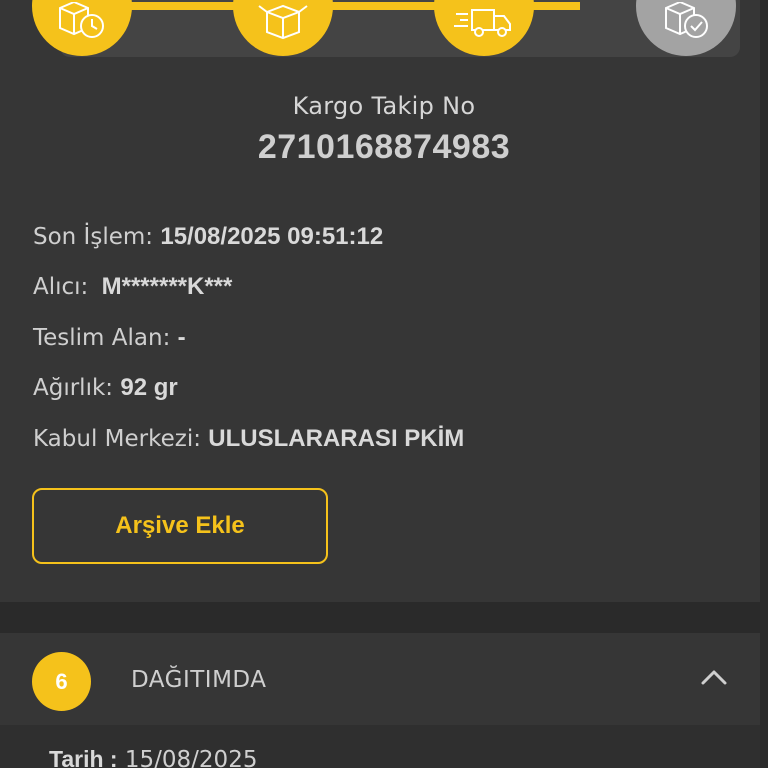 The height and width of the screenshot is (768, 768). I want to click on scrollbar-gutter, so click(764, 384).